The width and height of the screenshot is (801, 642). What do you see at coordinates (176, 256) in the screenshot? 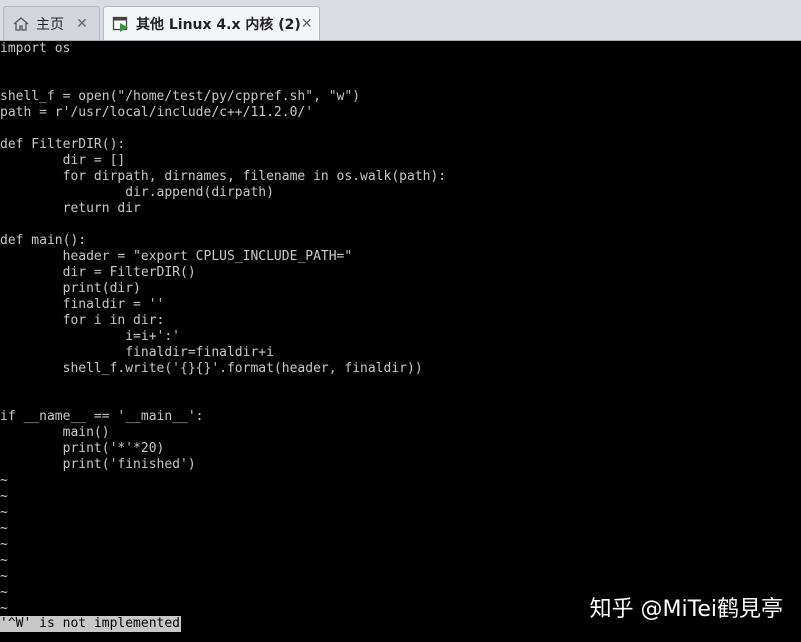
I see `code-line: header = "export CPLUS_INCLUDE_PATH="` at bounding box center [176, 256].